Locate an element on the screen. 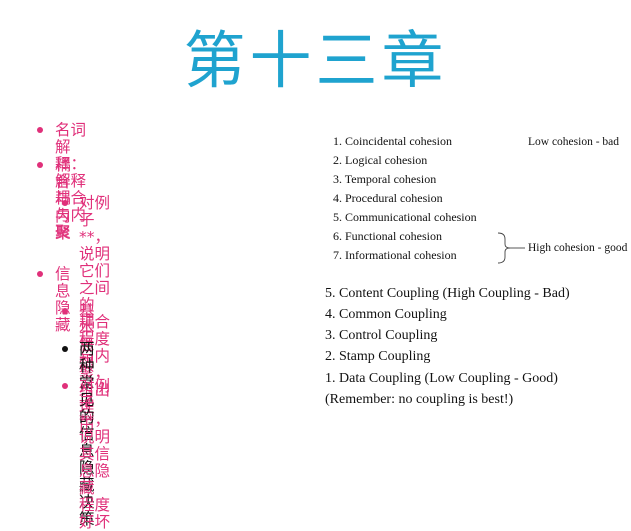 This screenshot has width=631, height=531. coupling-item: 3. Control Coupling is located at coordinates (381, 335).